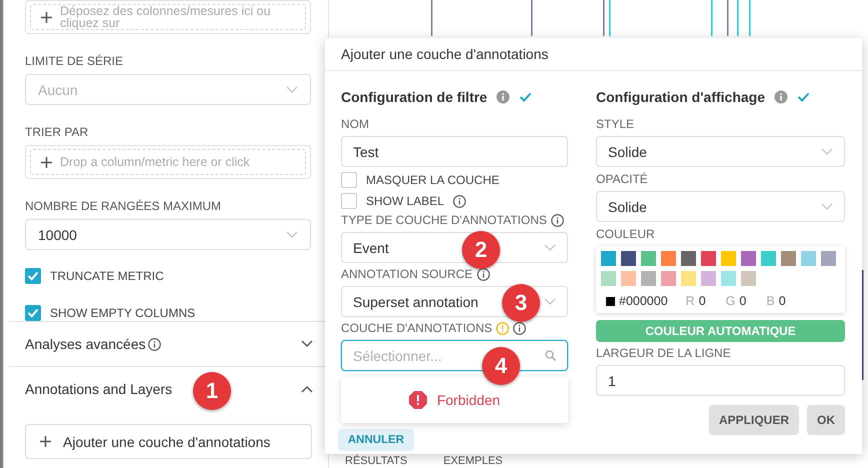 Image resolution: width=868 pixels, height=468 pixels. Describe the element at coordinates (663, 353) in the screenshot. I see `field-label: LARGEUR DE LA LIGNE` at that location.